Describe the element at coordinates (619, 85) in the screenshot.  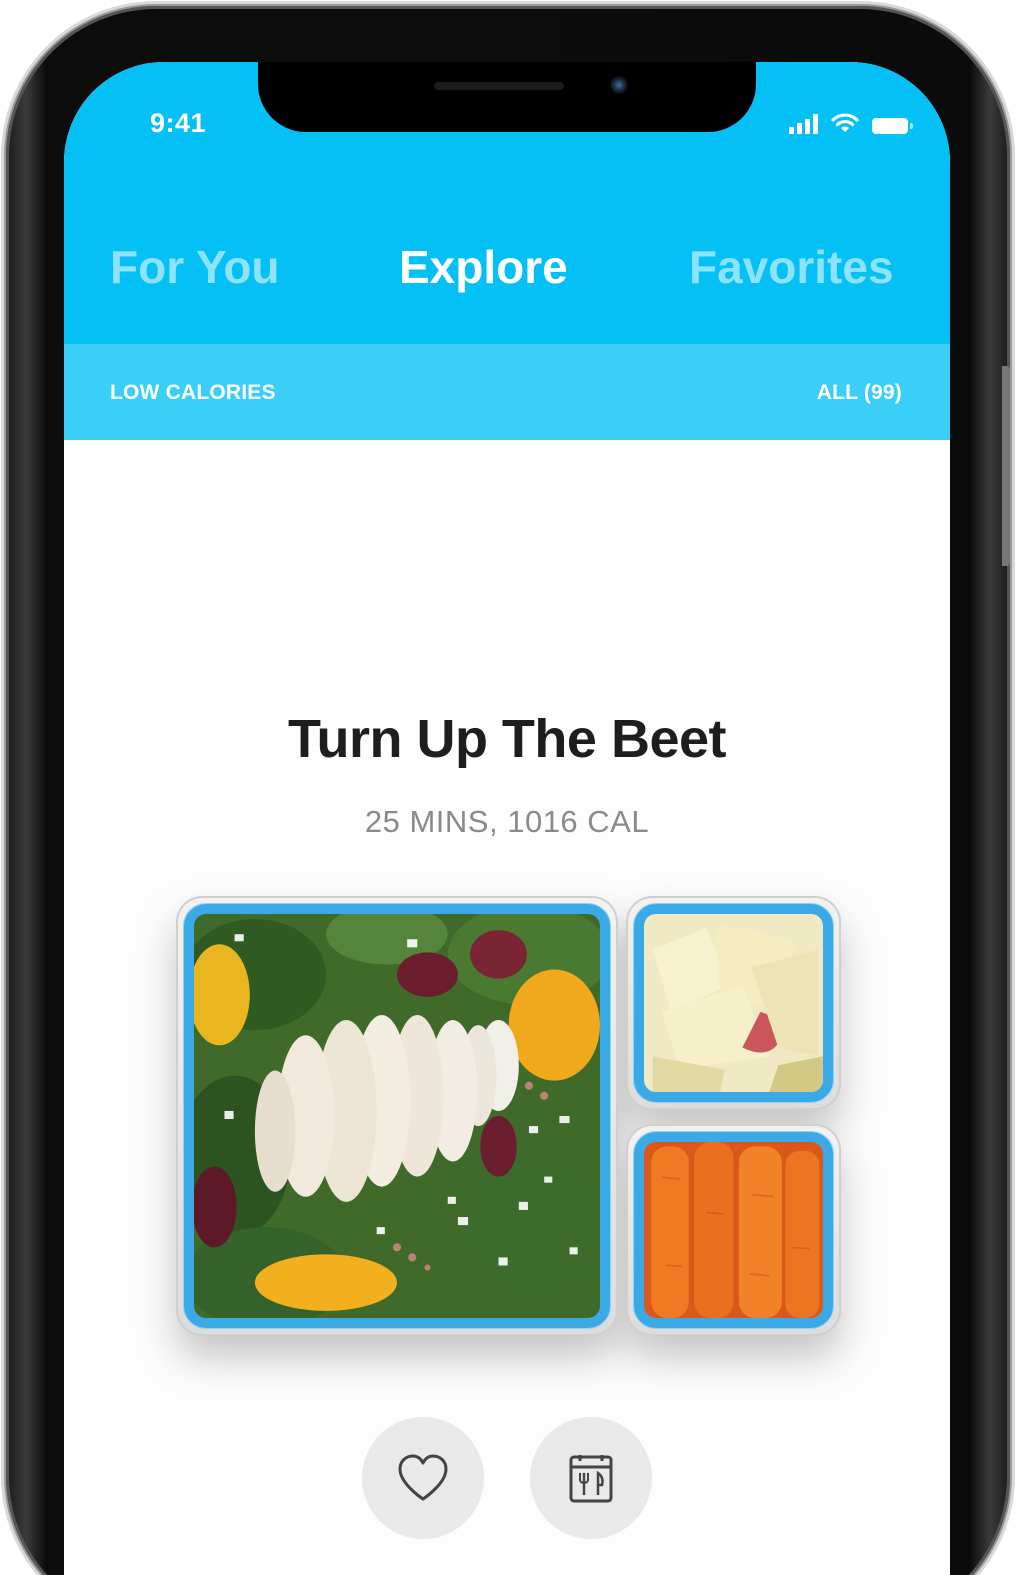
I see `front-camera` at that location.